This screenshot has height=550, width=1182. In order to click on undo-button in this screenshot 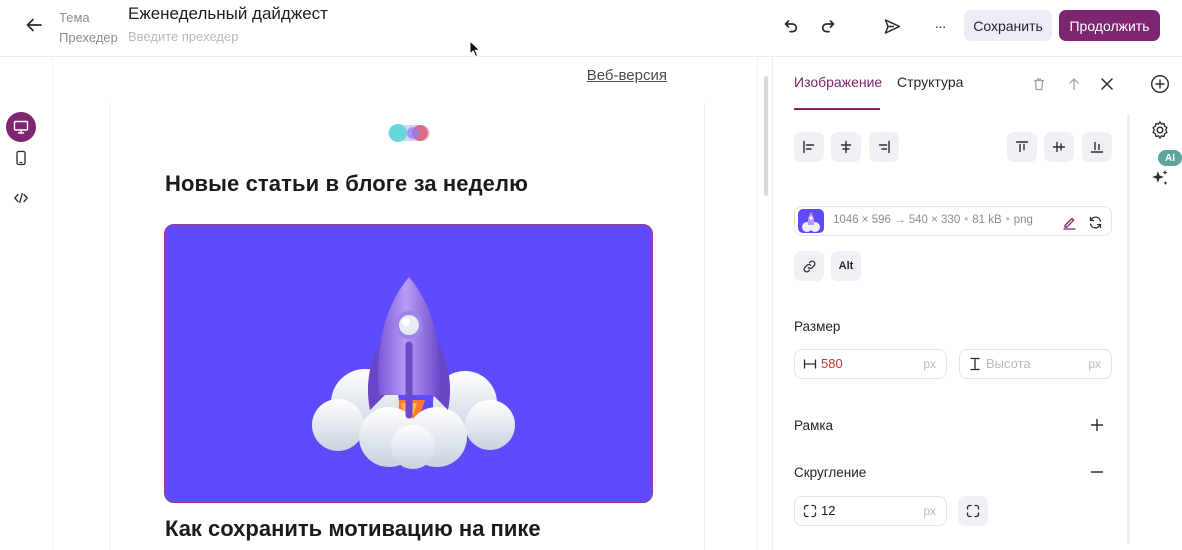, I will do `click(790, 26)`.